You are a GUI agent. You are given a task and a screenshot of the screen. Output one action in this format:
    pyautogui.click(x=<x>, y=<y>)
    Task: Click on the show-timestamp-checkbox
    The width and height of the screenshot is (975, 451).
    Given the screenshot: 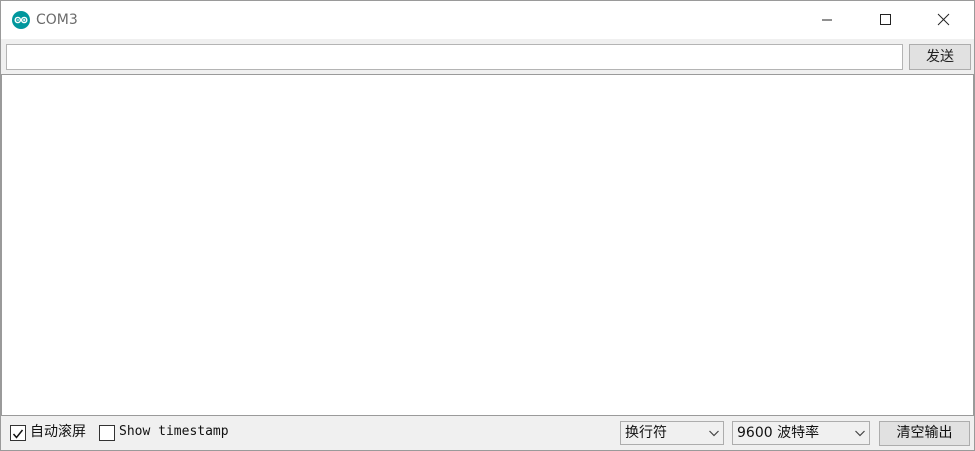 What is the action you would take?
    pyautogui.click(x=107, y=433)
    